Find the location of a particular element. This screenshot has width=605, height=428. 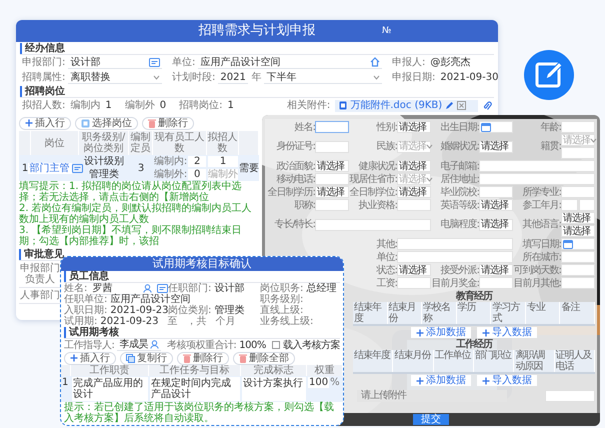

field-label: 计划时段: is located at coordinates (194, 77).